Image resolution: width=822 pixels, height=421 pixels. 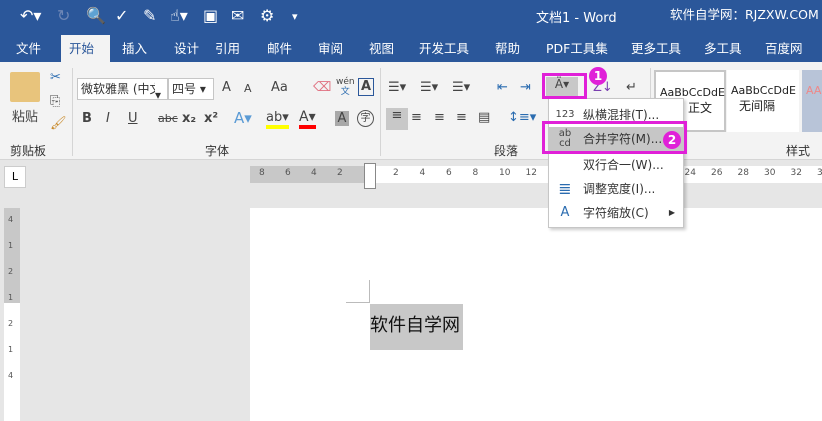 I want to click on tab-references: 引用, so click(x=227, y=48).